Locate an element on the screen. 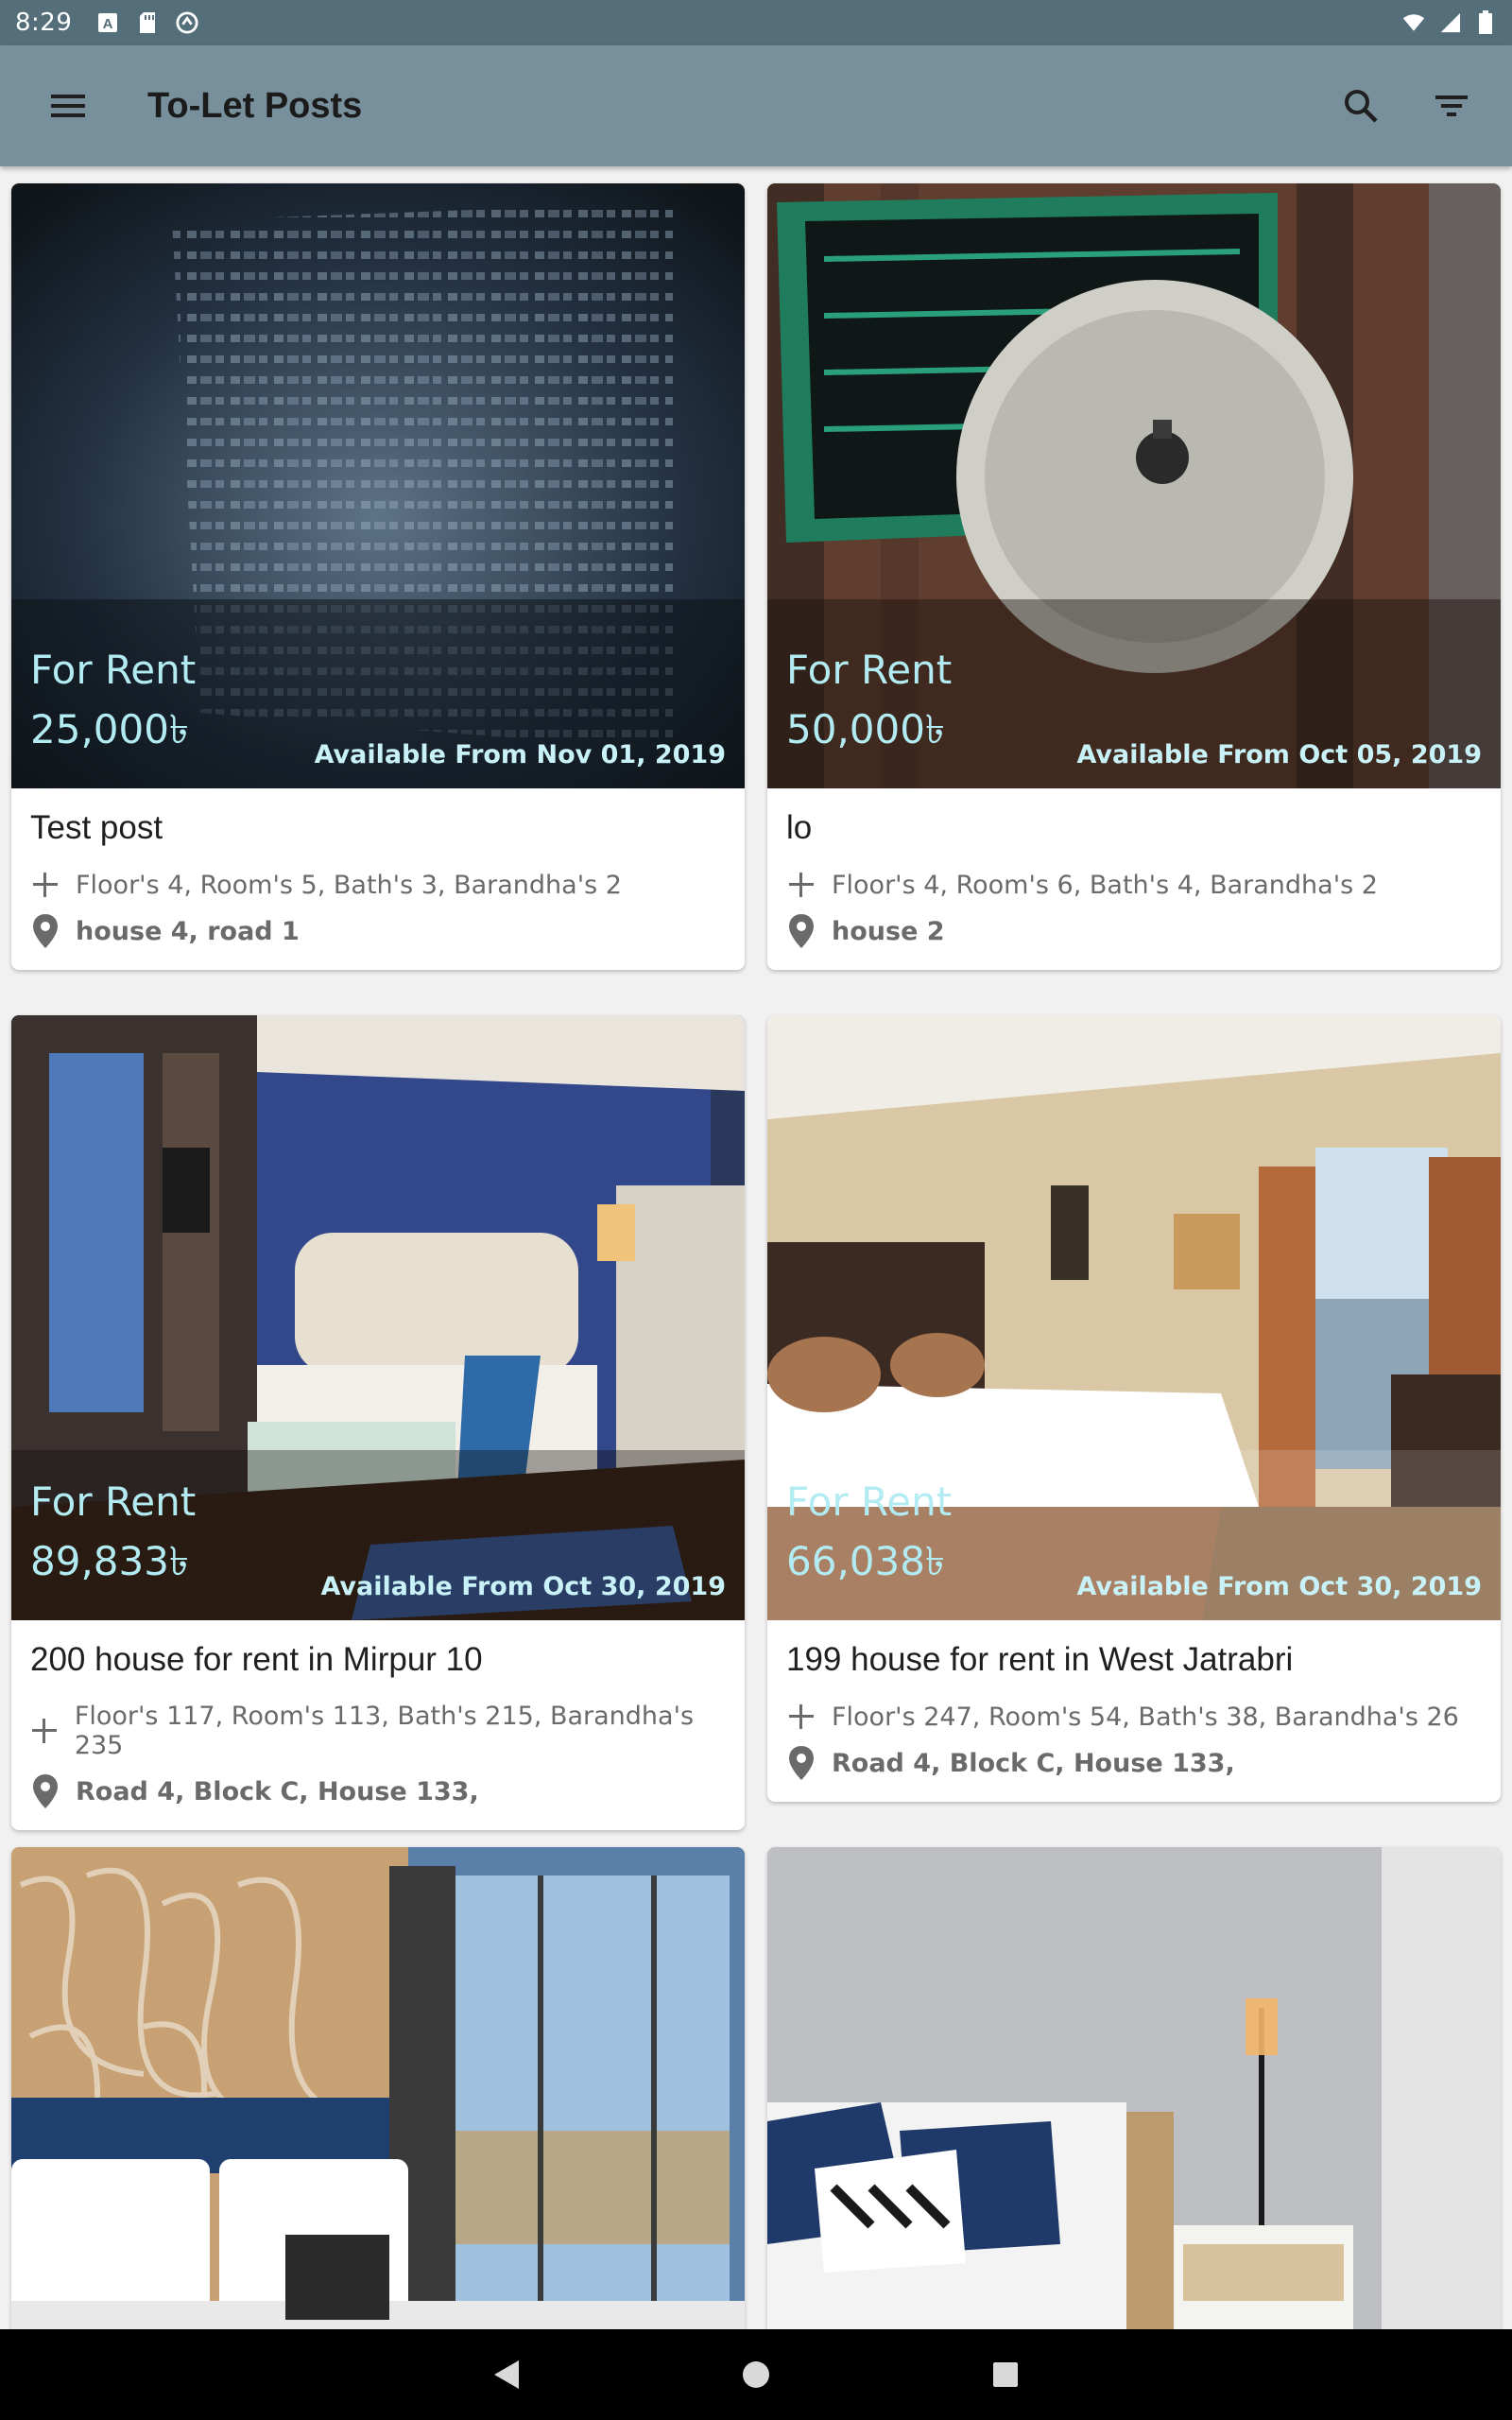 This screenshot has width=1512, height=2420. app-bar: To-Let Posts is located at coordinates (756, 105).